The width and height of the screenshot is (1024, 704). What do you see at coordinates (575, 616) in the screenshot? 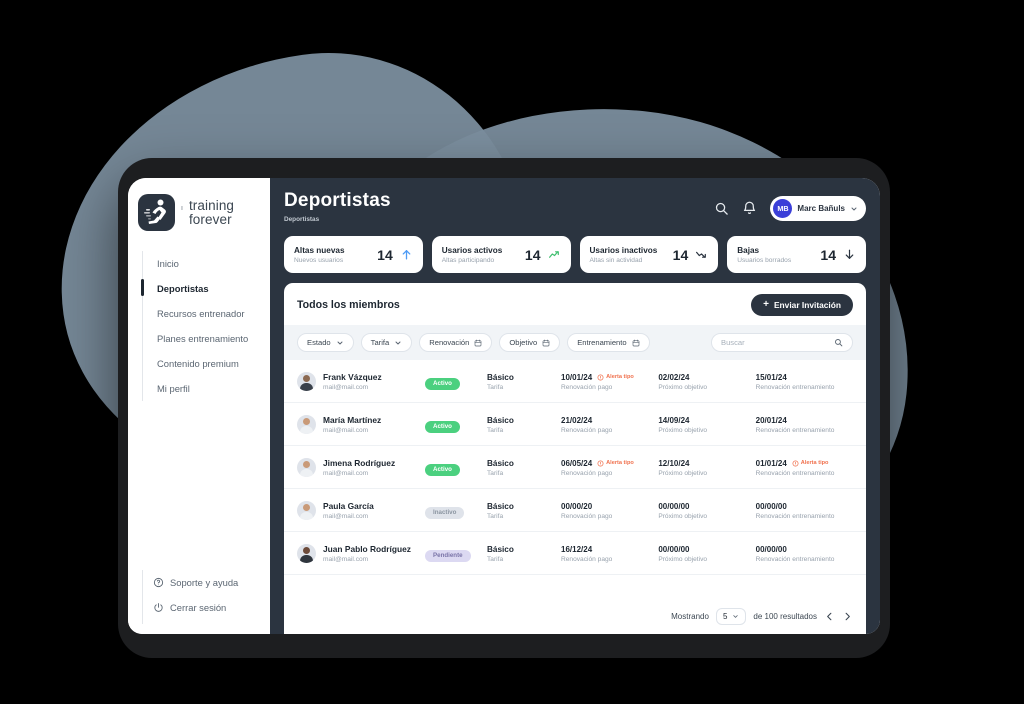
I see `pagination: Mostrando 5 de 100 resultados` at bounding box center [575, 616].